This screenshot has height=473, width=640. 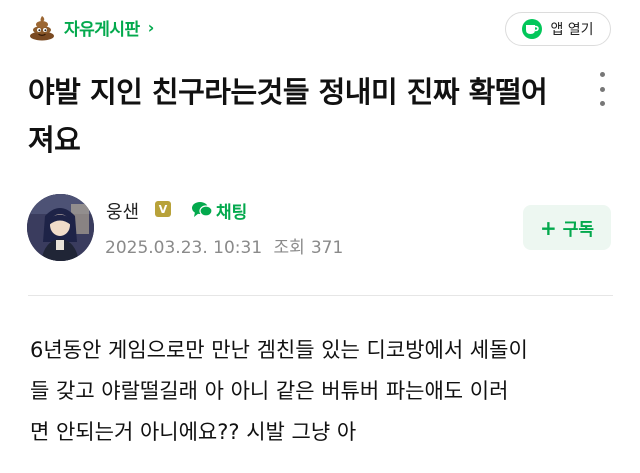 What do you see at coordinates (269, 391) in the screenshot?
I see `body-line: 들 갖고 야랄떨길래 아 아니 같은 버튜버 파는애도 이러` at bounding box center [269, 391].